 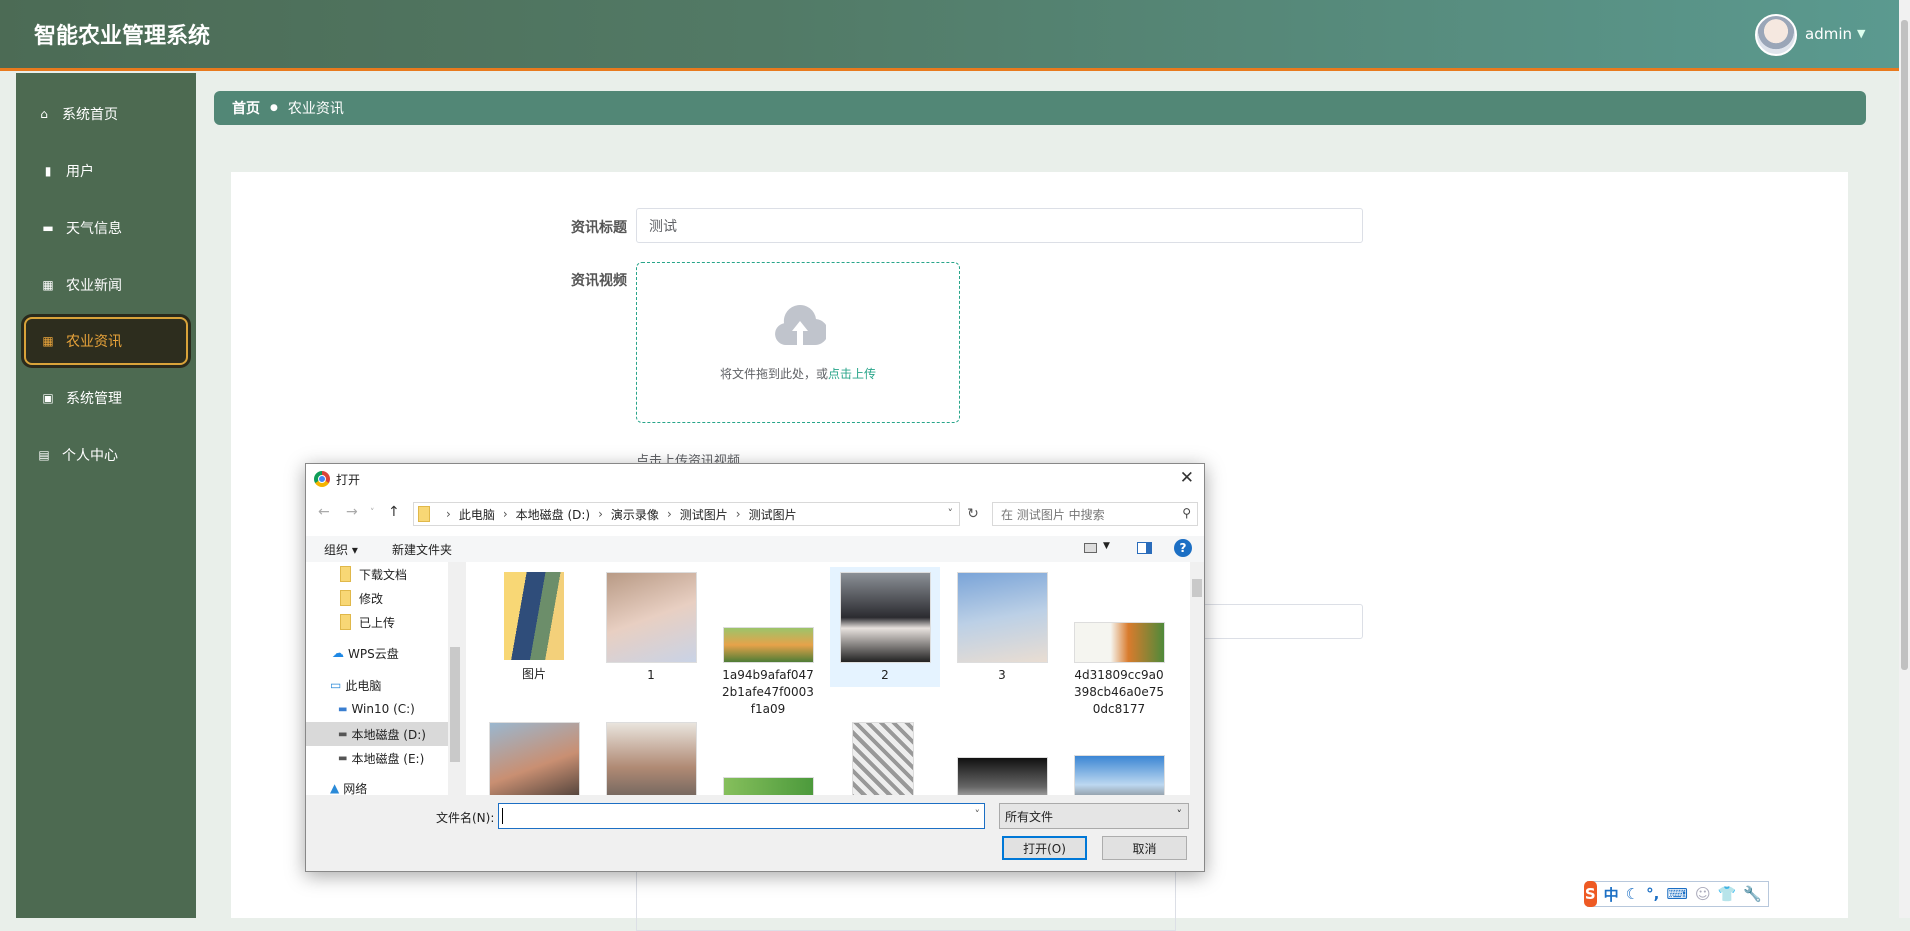 I want to click on nav-item: ☁ WPS云盘, so click(x=377, y=653).